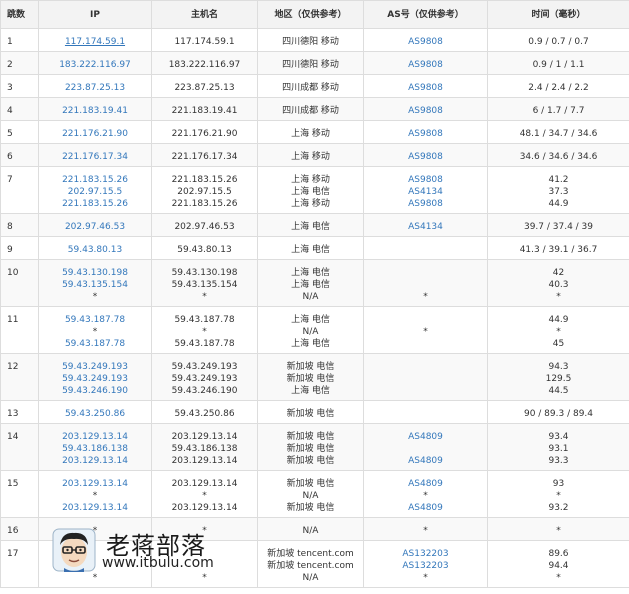  Describe the element at coordinates (95, 134) in the screenshot. I see `ip-link: 221.176.21.90` at that location.